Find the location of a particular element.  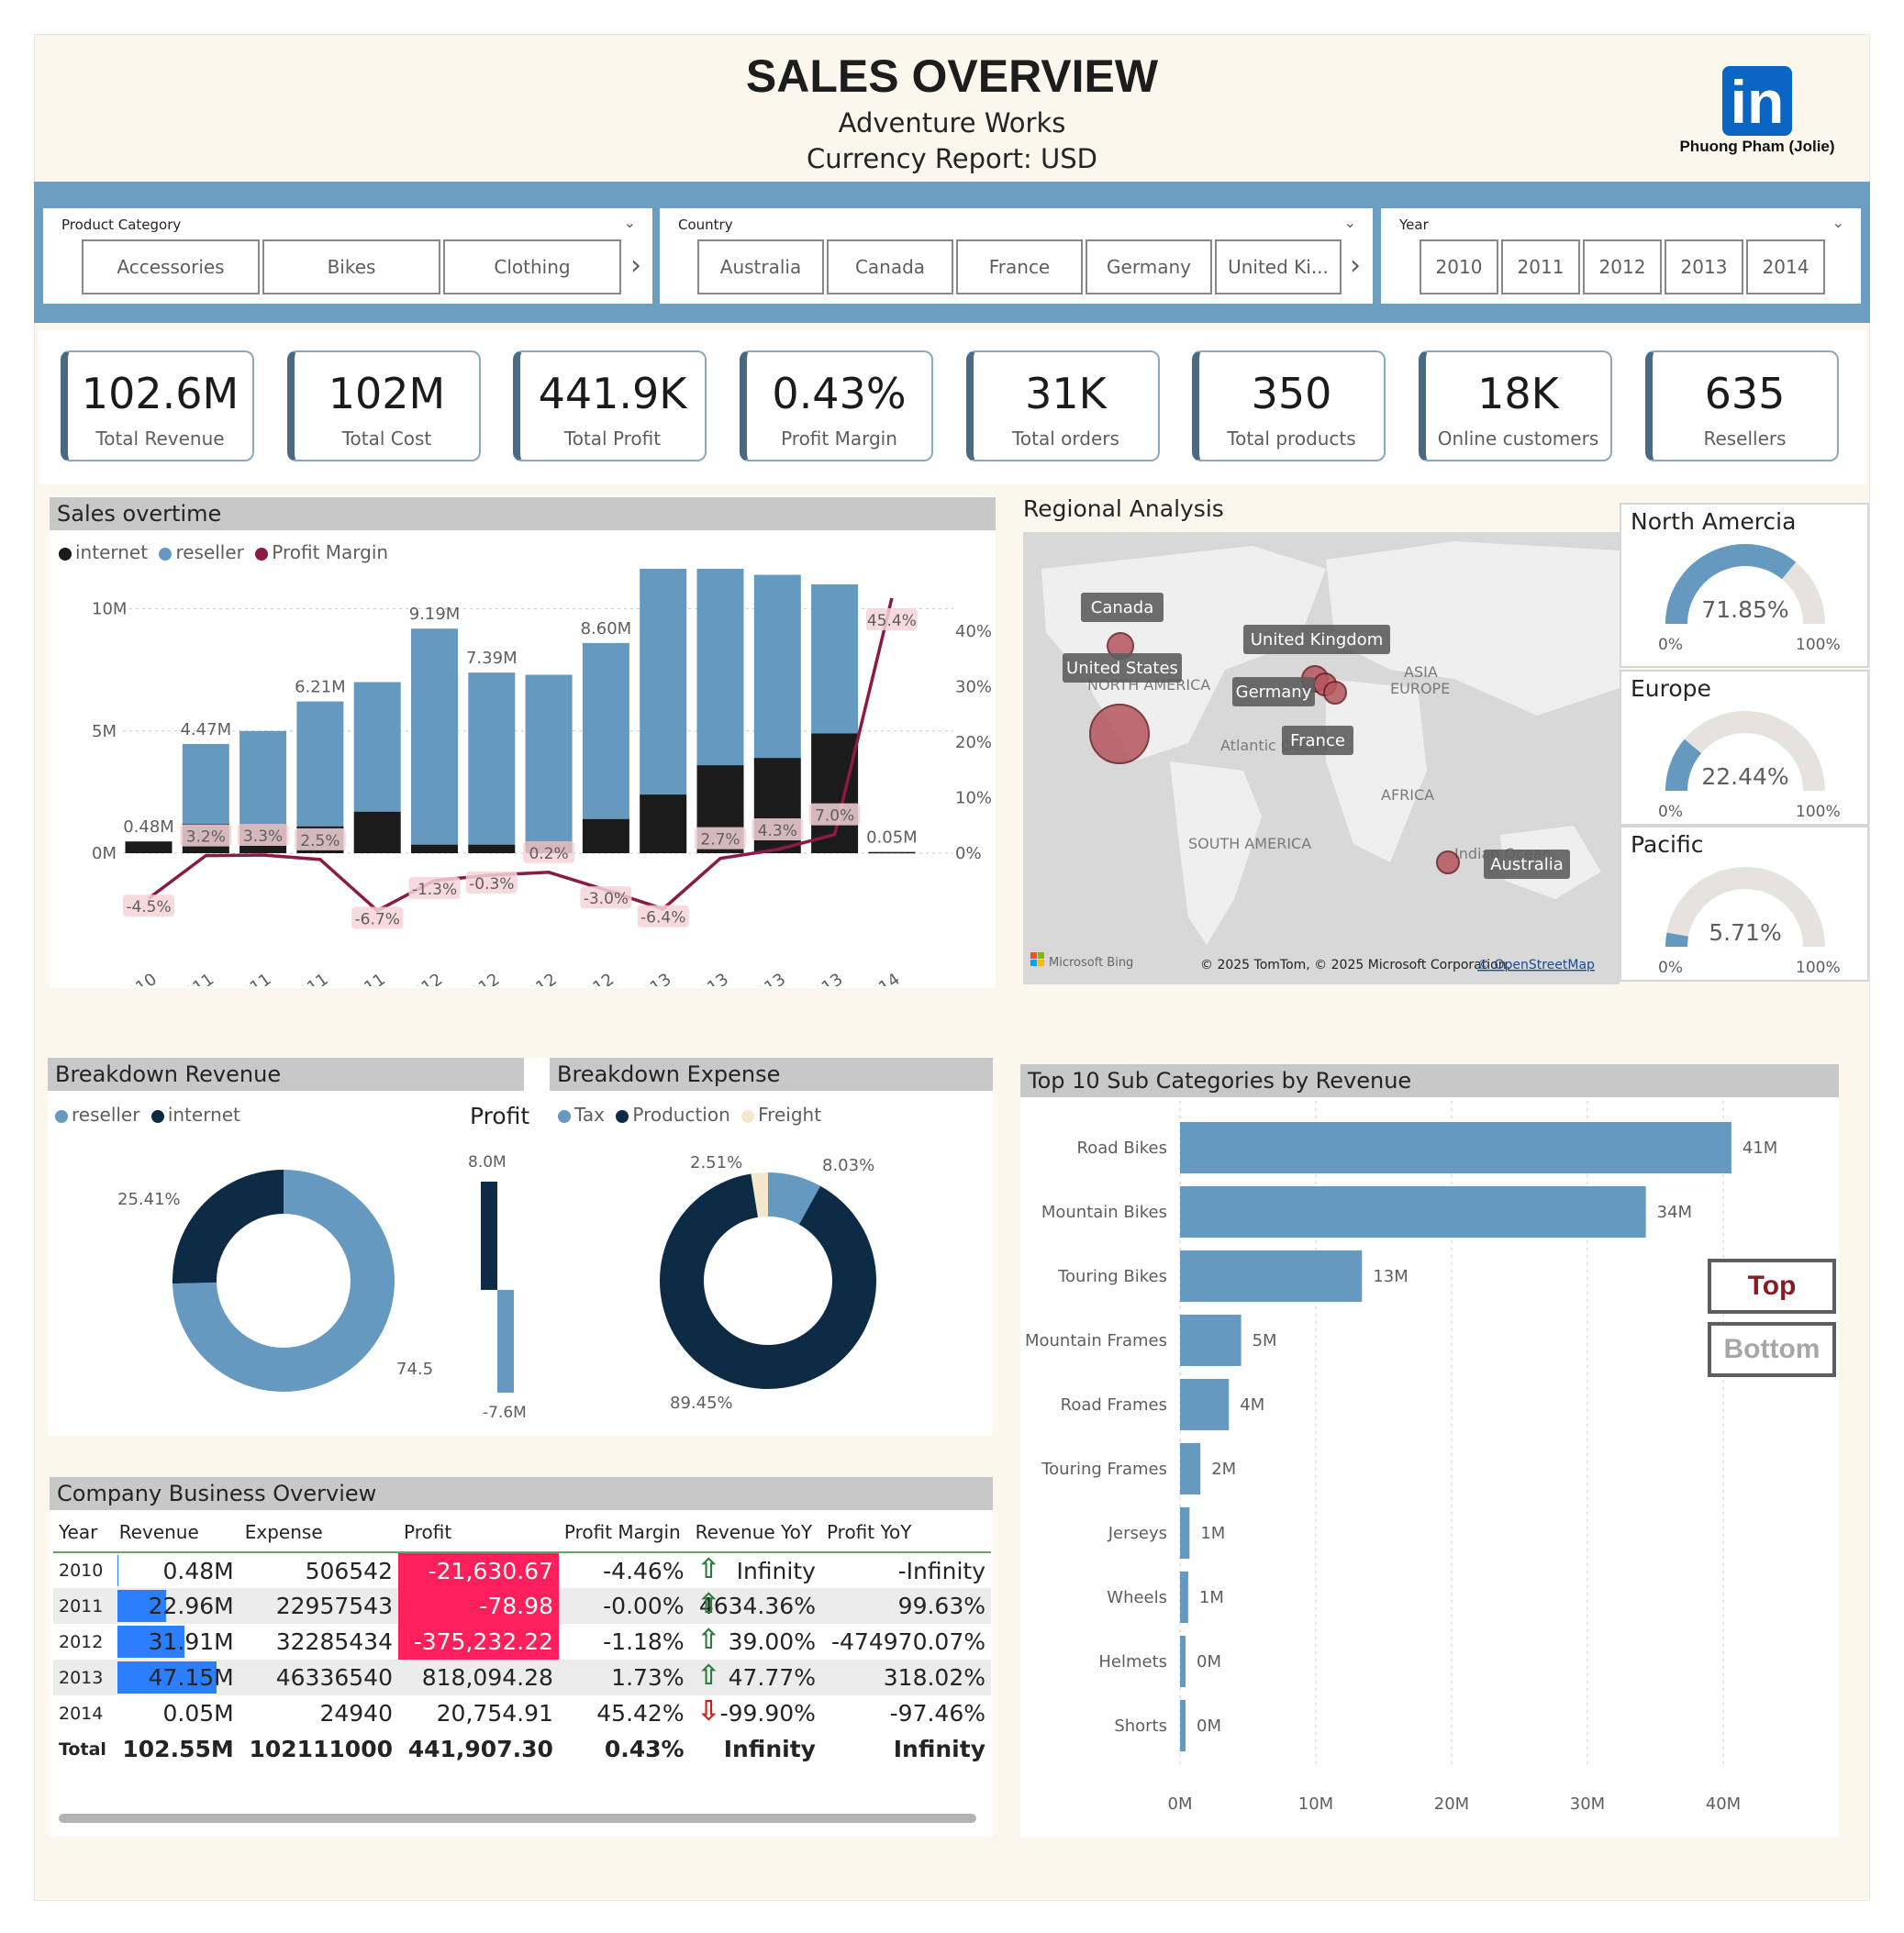

horizontal-scrollbar is located at coordinates (517, 1818).